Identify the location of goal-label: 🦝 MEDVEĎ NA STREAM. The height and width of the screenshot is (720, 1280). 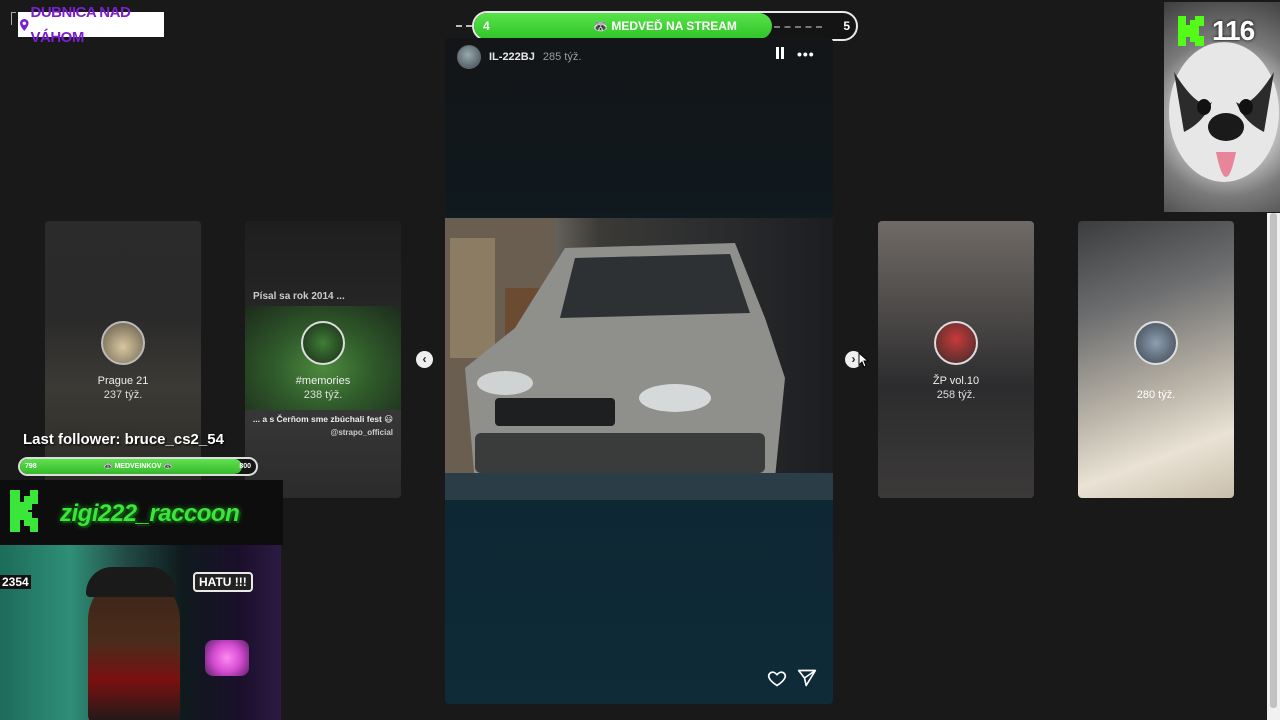
(665, 26).